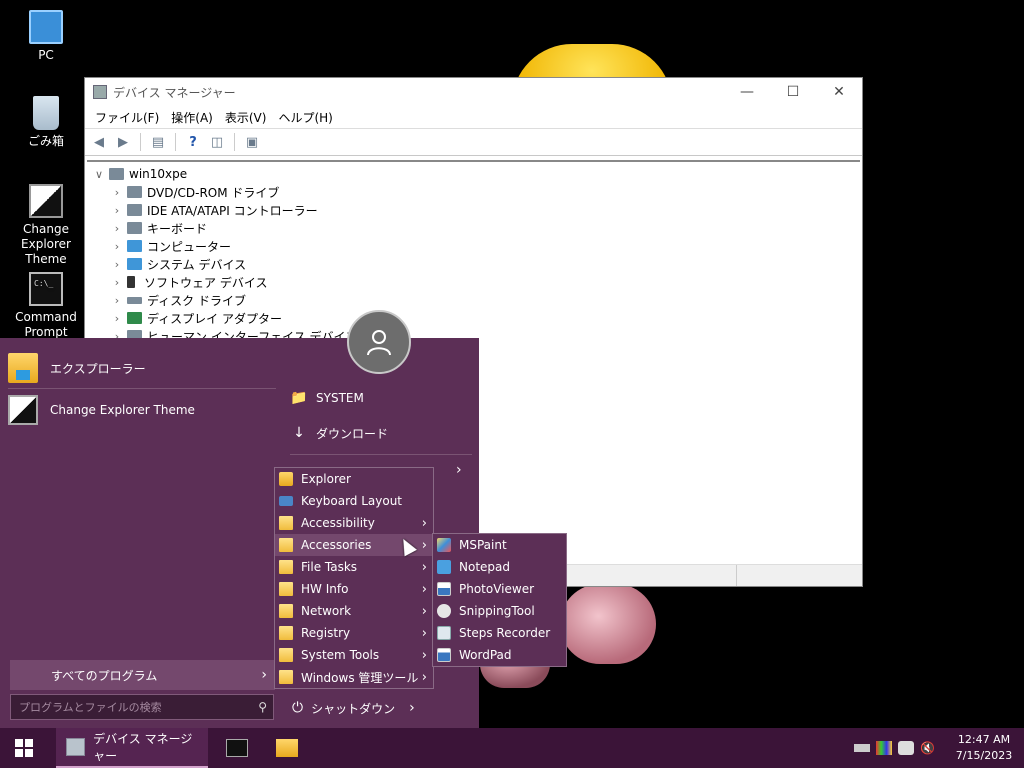 The image size is (1024, 768). Describe the element at coordinates (927, 748) in the screenshot. I see `speaker-muted-icon: 🔇` at that location.